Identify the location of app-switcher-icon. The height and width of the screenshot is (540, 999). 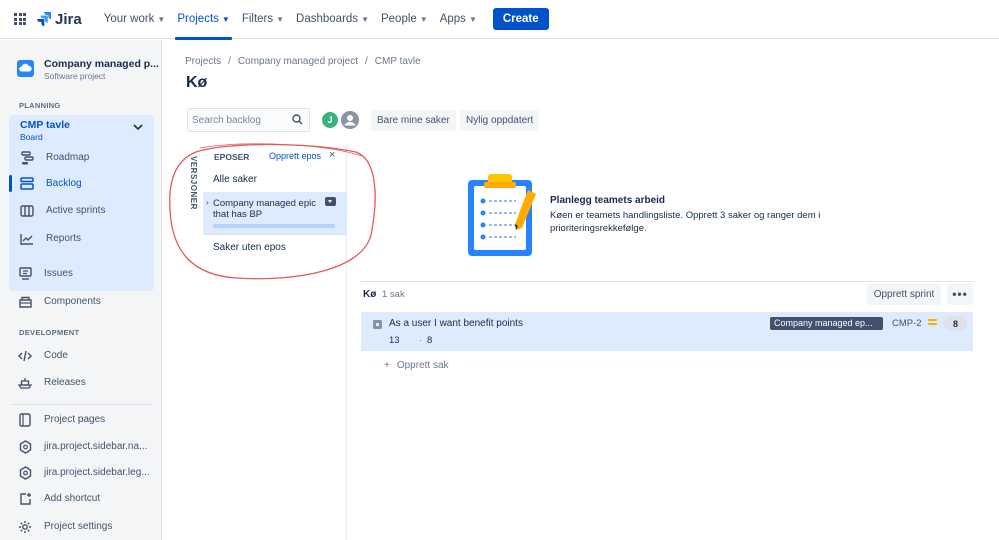
(20, 19).